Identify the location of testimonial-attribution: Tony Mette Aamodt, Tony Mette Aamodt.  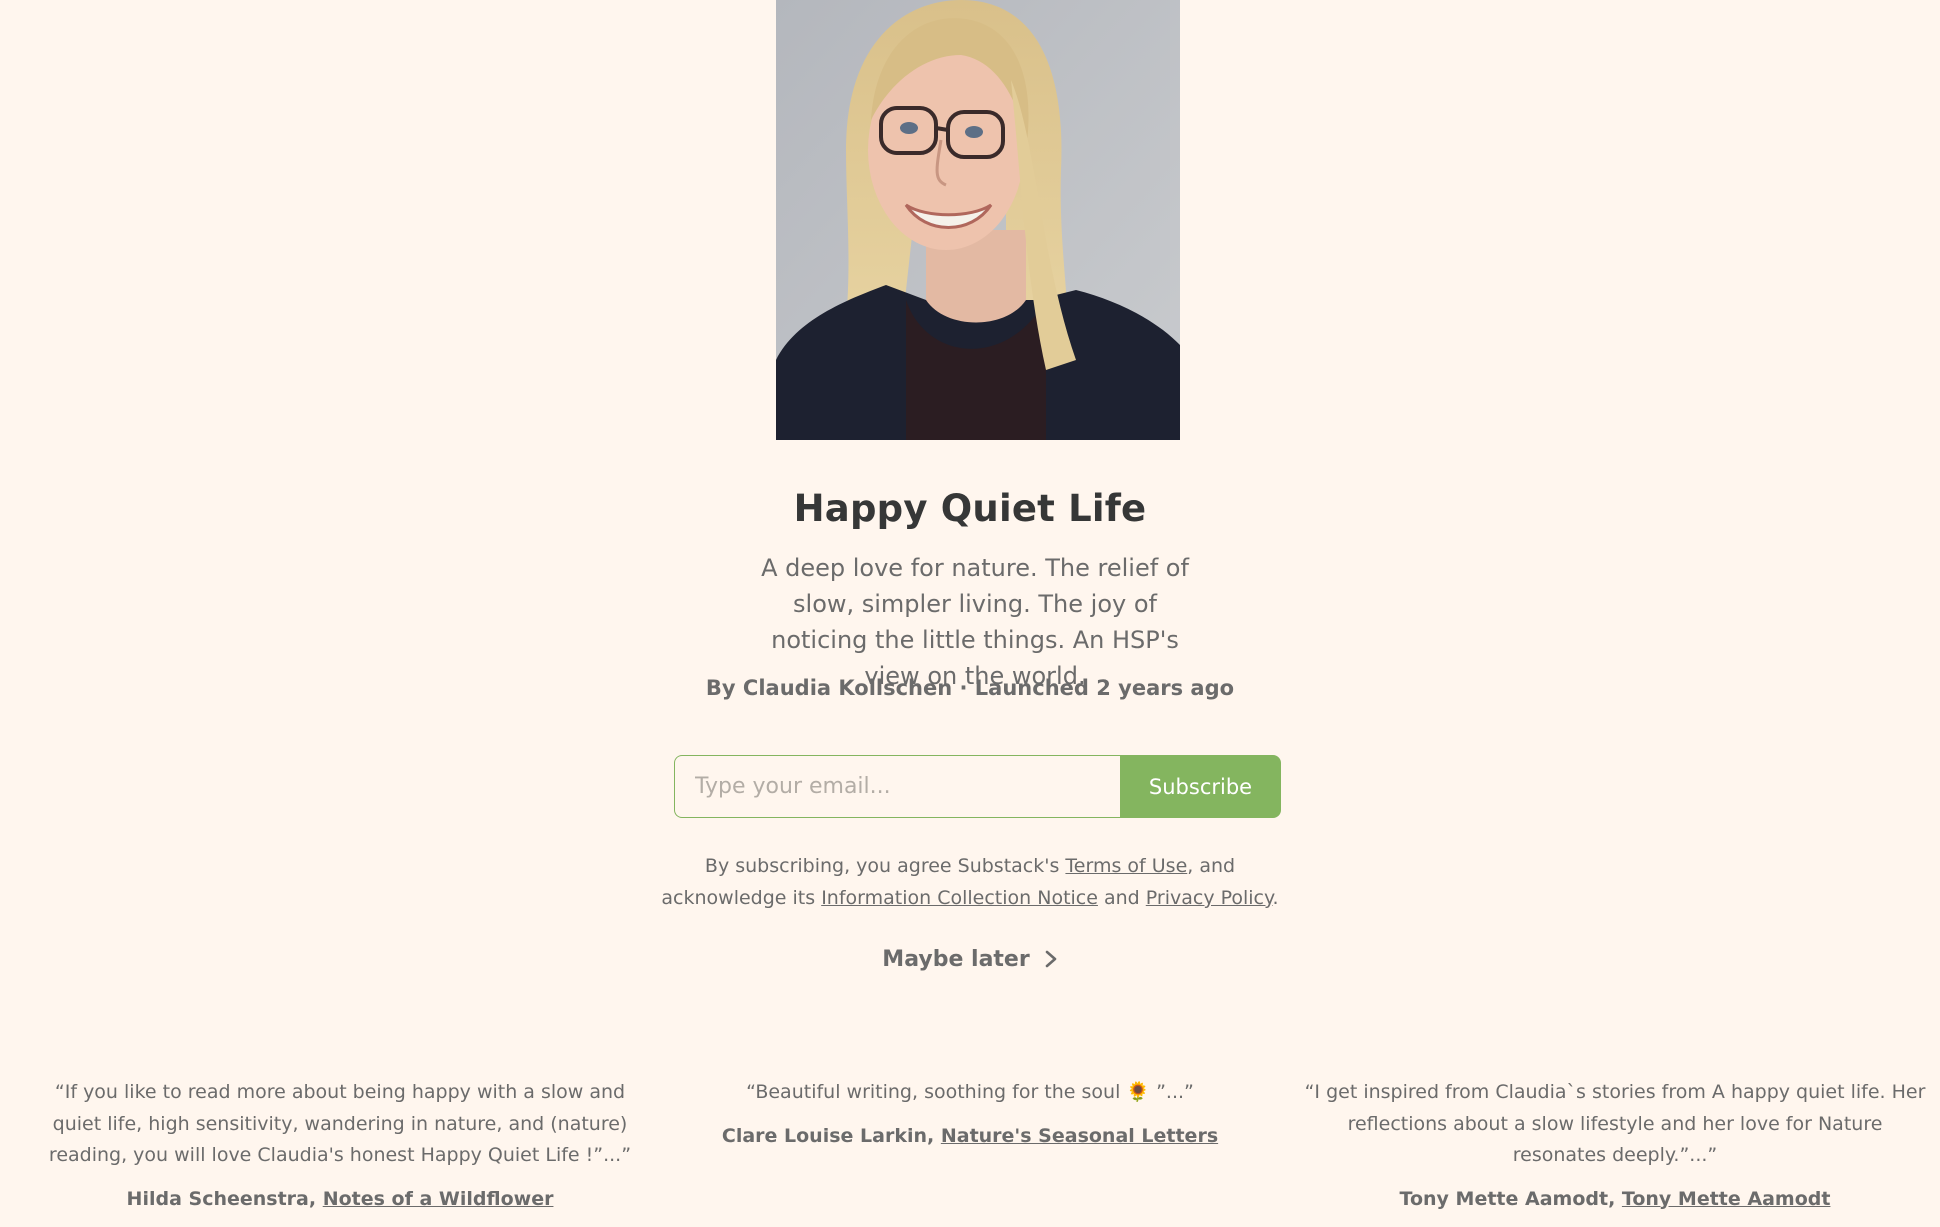
(1615, 1200).